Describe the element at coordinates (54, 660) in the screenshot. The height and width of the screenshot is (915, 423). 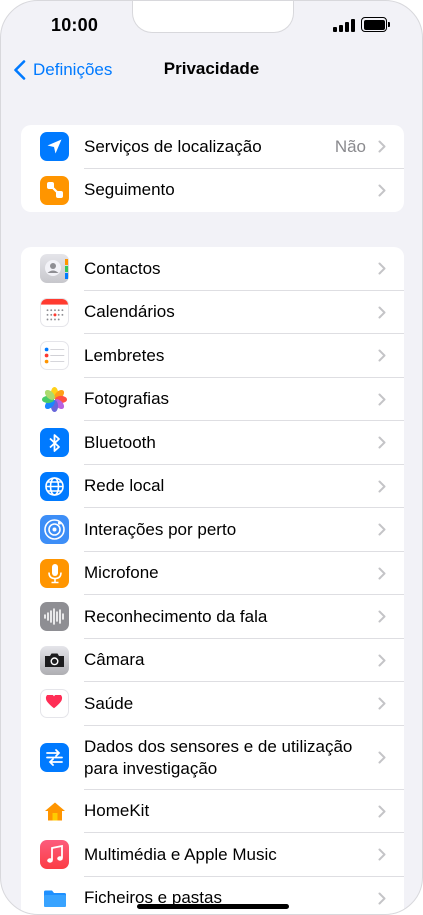
I see `camera-icon` at that location.